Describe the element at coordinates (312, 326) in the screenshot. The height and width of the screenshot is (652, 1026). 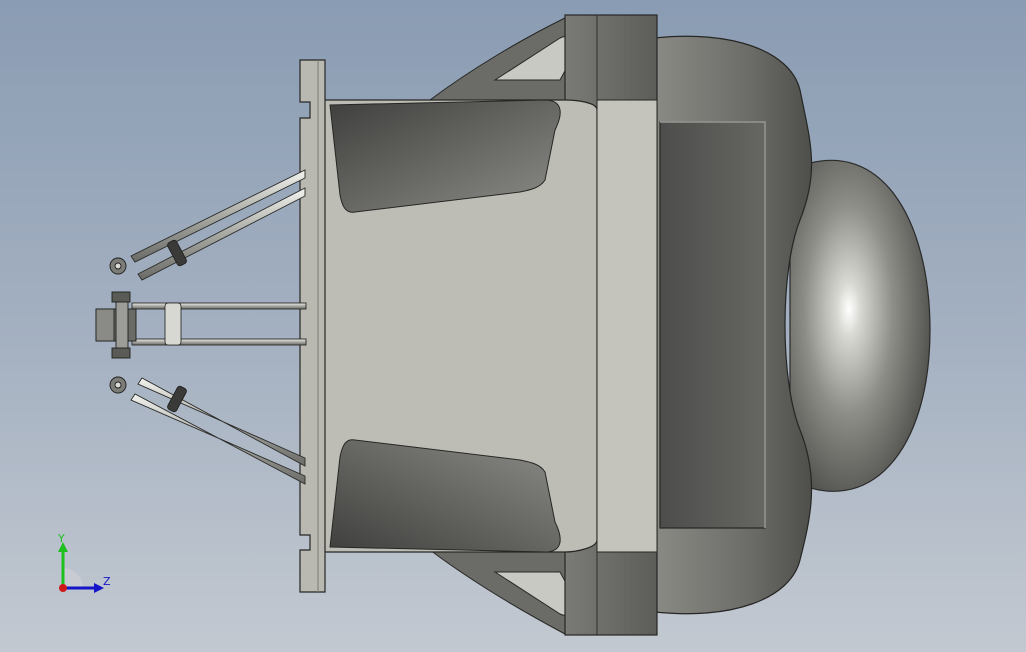
I see `mounting-plate` at that location.